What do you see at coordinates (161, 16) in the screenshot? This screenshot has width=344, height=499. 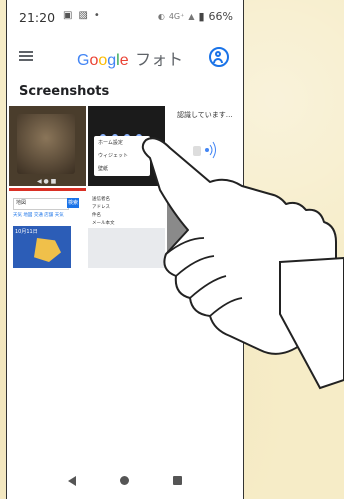 I see `signal-icon: ◐` at bounding box center [161, 16].